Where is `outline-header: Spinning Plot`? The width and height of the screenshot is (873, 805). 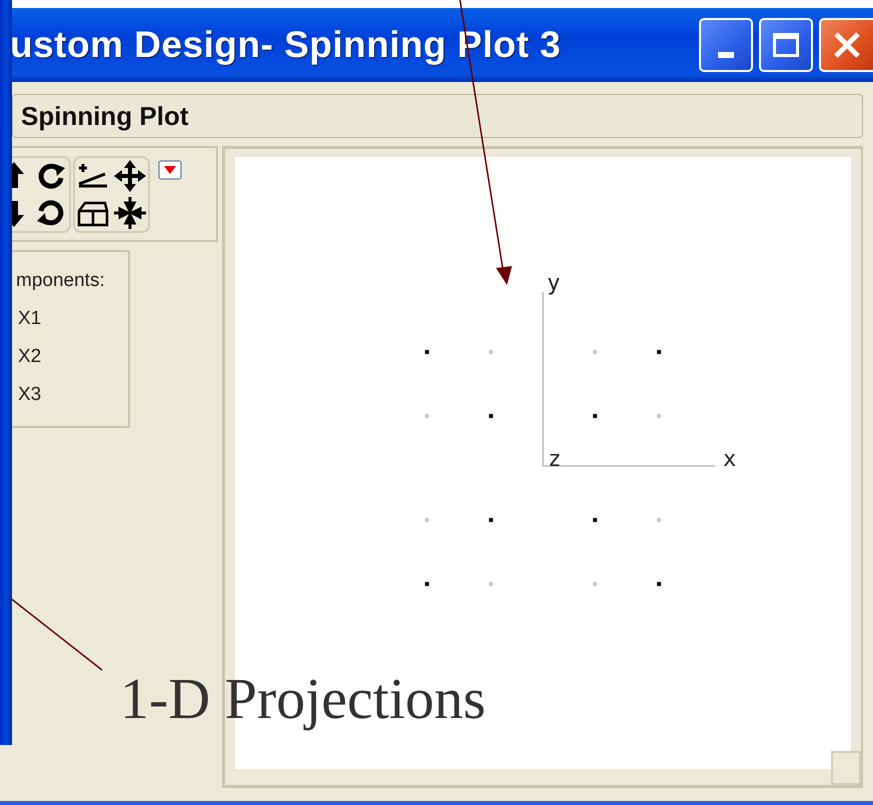 outline-header: Spinning Plot is located at coordinates (437, 116).